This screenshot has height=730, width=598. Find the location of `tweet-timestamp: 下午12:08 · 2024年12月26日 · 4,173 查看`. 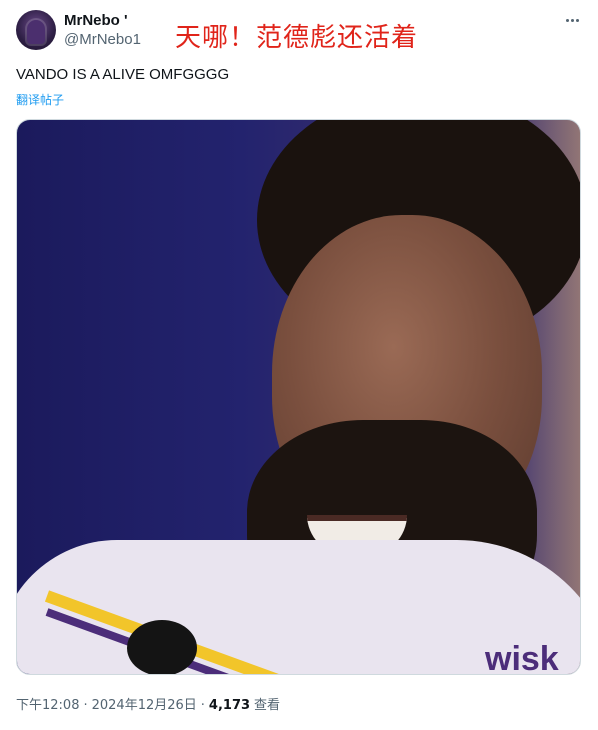

tweet-timestamp: 下午12:08 · 2024年12月26日 · 4,173 查看 is located at coordinates (148, 703).